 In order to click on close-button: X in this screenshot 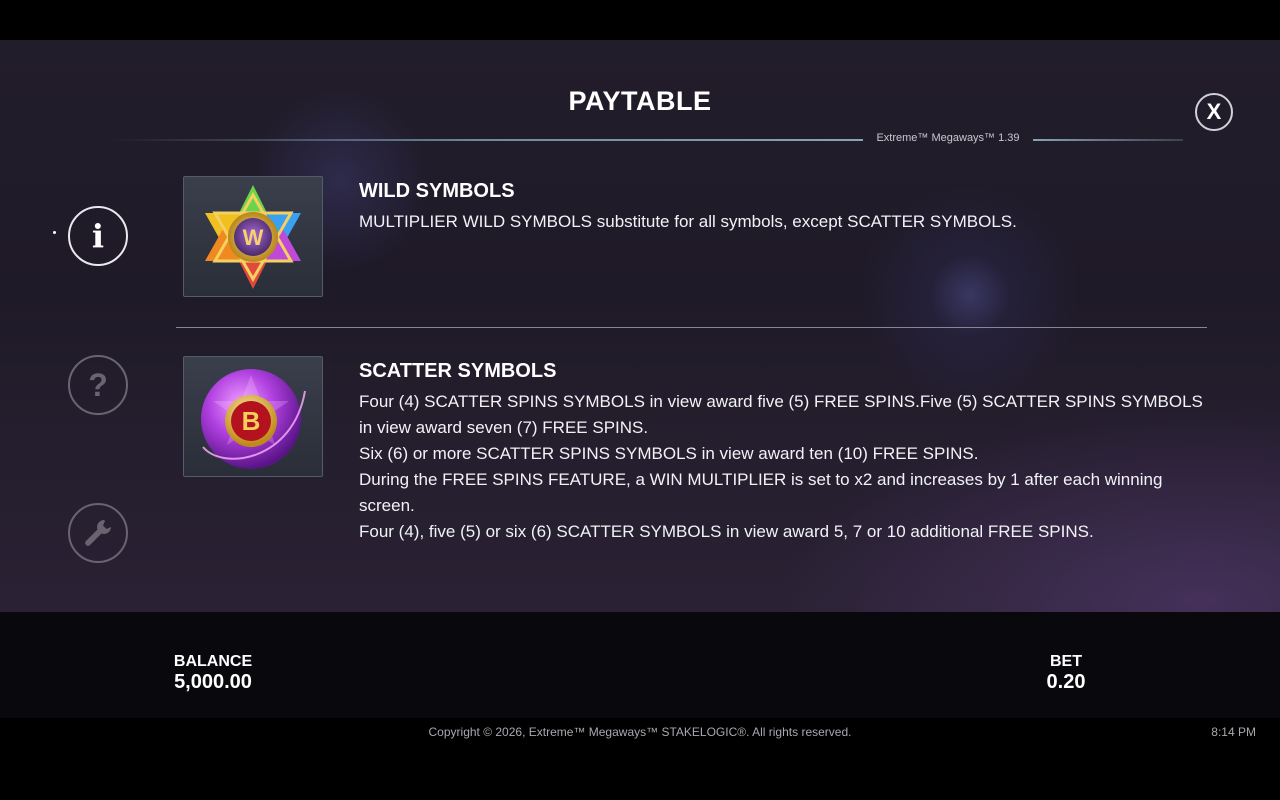, I will do `click(1214, 112)`.